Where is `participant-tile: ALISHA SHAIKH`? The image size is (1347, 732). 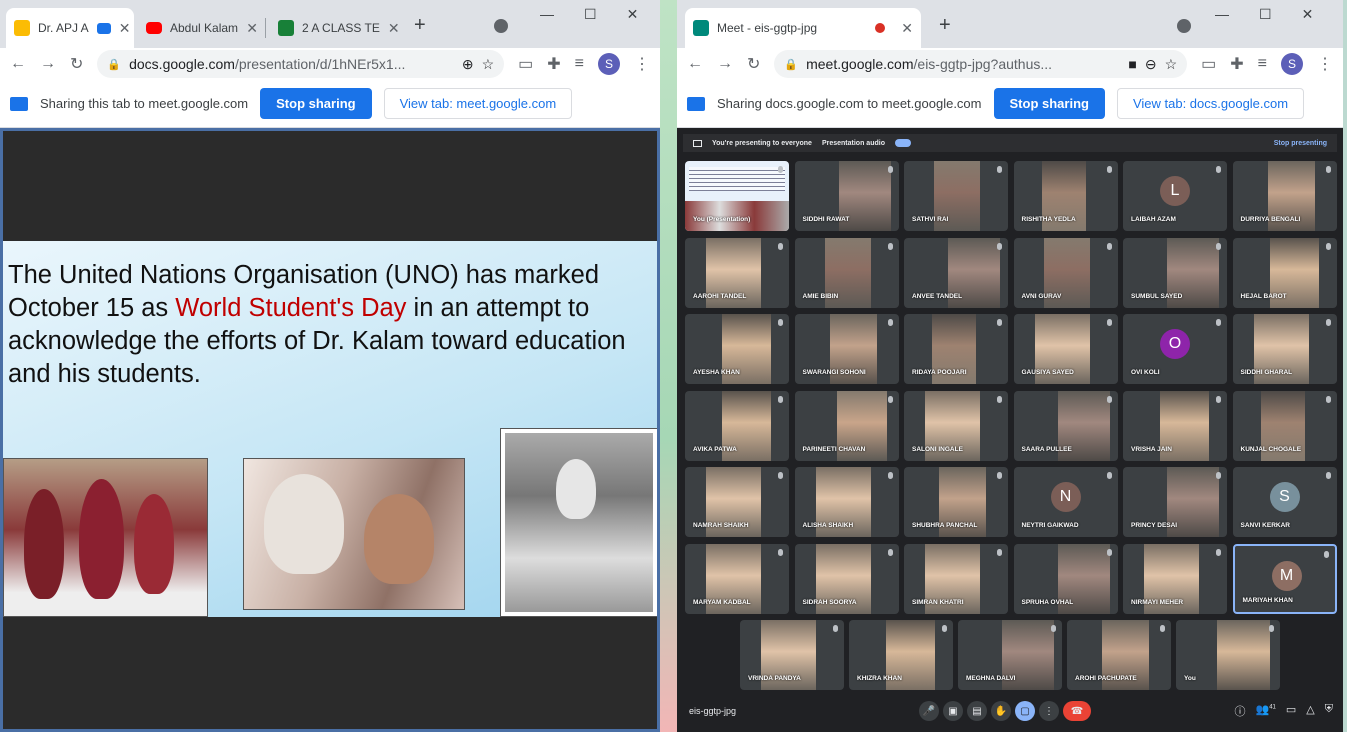
participant-tile: ALISHA SHAIKH is located at coordinates (846, 502).